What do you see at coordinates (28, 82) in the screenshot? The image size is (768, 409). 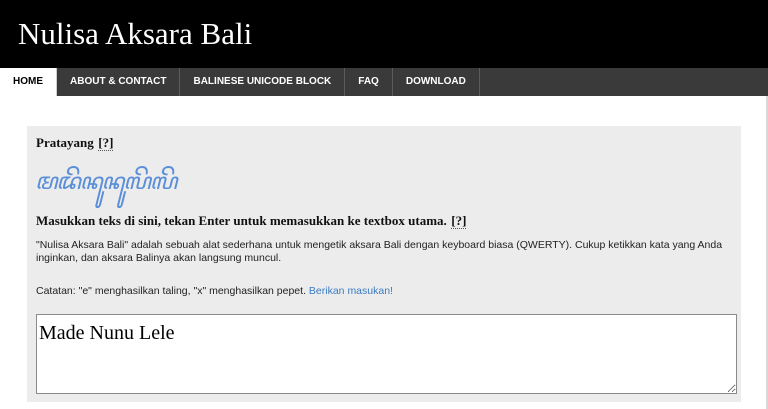 I see `nav-home: HOME` at bounding box center [28, 82].